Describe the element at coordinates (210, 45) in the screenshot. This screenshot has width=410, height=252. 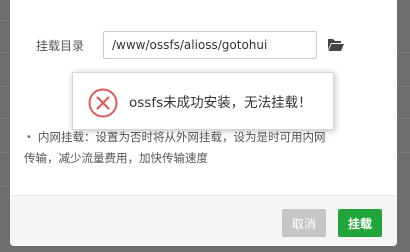
I see `mount-dir-input` at that location.